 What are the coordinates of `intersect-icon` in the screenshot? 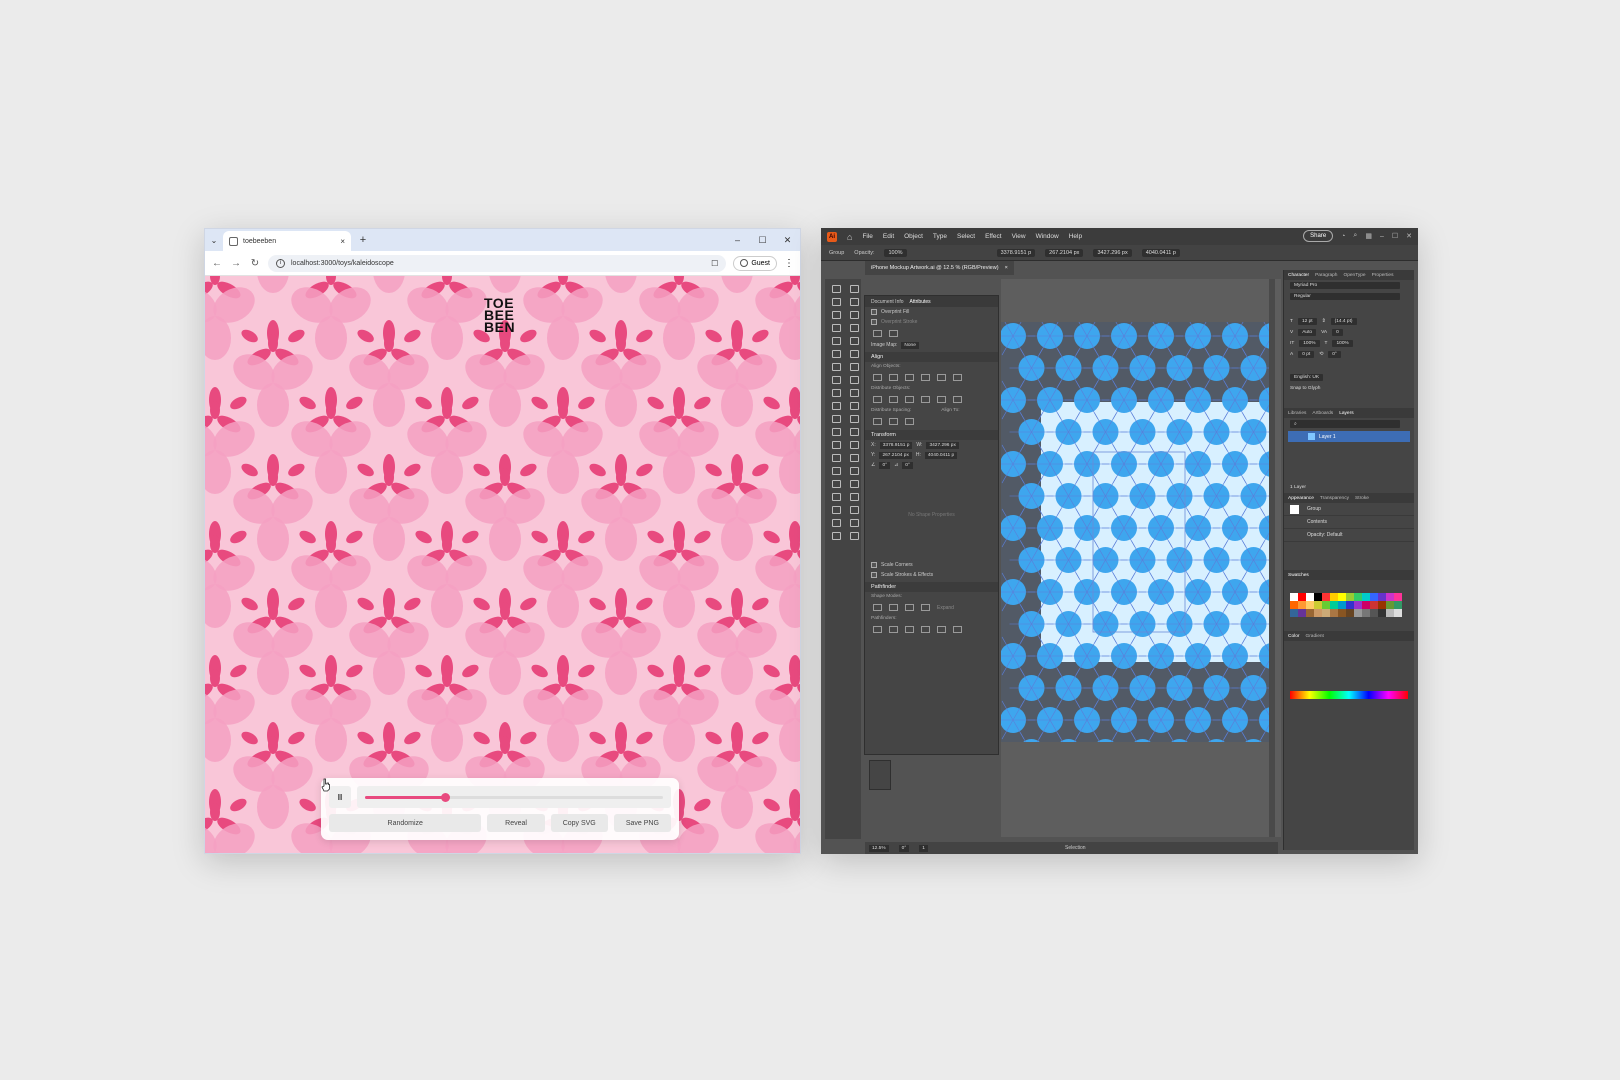 It's located at (909, 607).